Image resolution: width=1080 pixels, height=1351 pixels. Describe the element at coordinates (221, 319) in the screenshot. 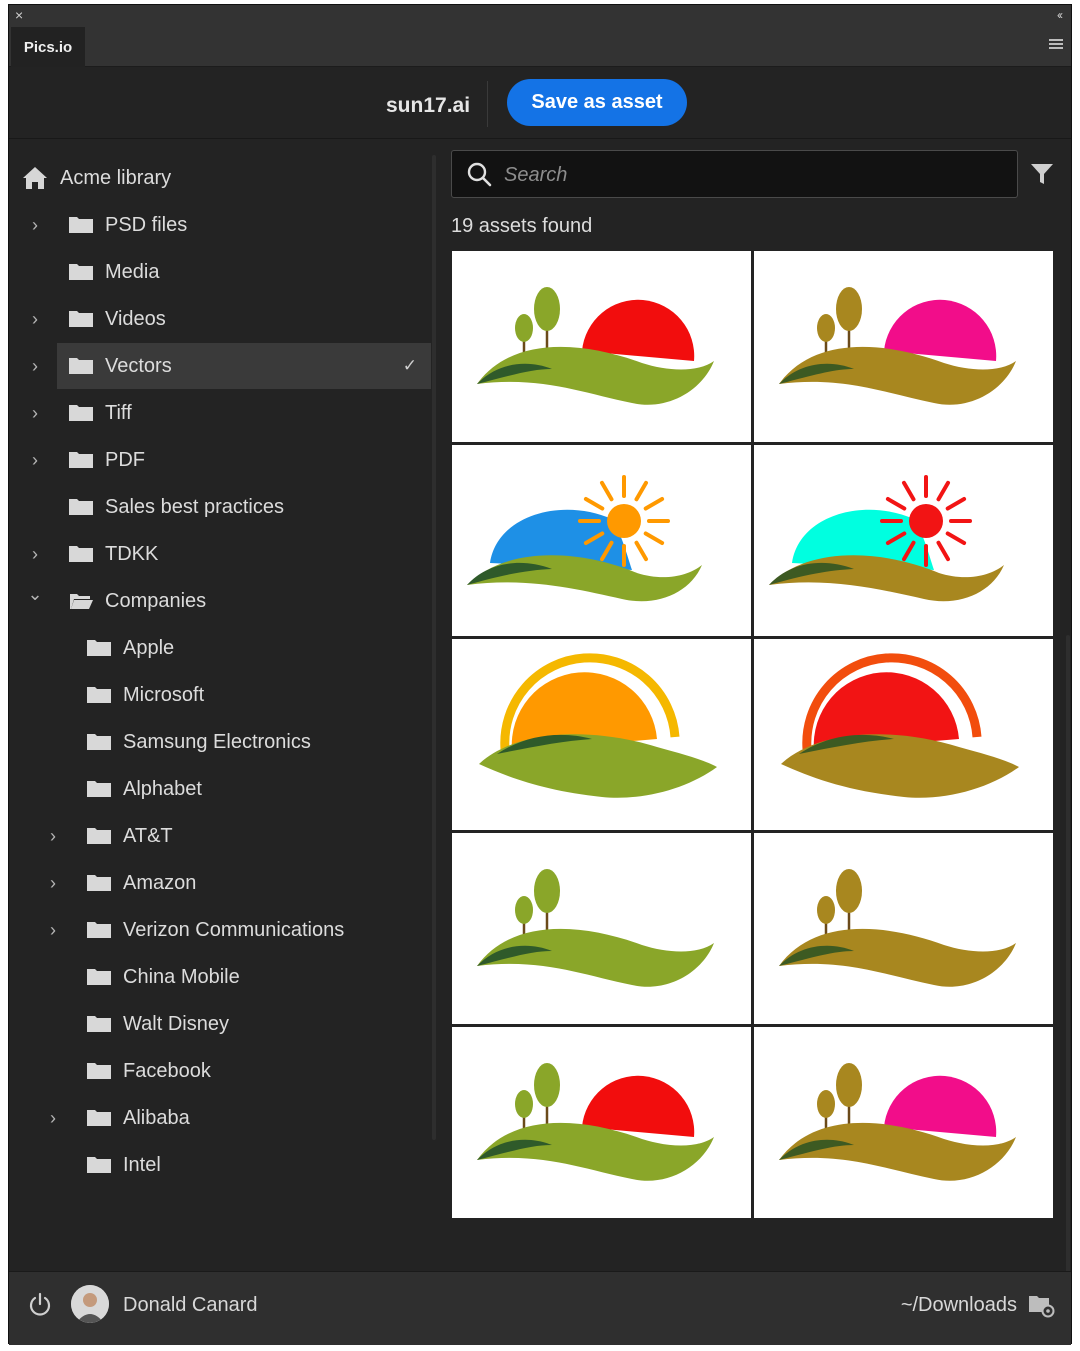

I see `tree-item: › Videos` at that location.